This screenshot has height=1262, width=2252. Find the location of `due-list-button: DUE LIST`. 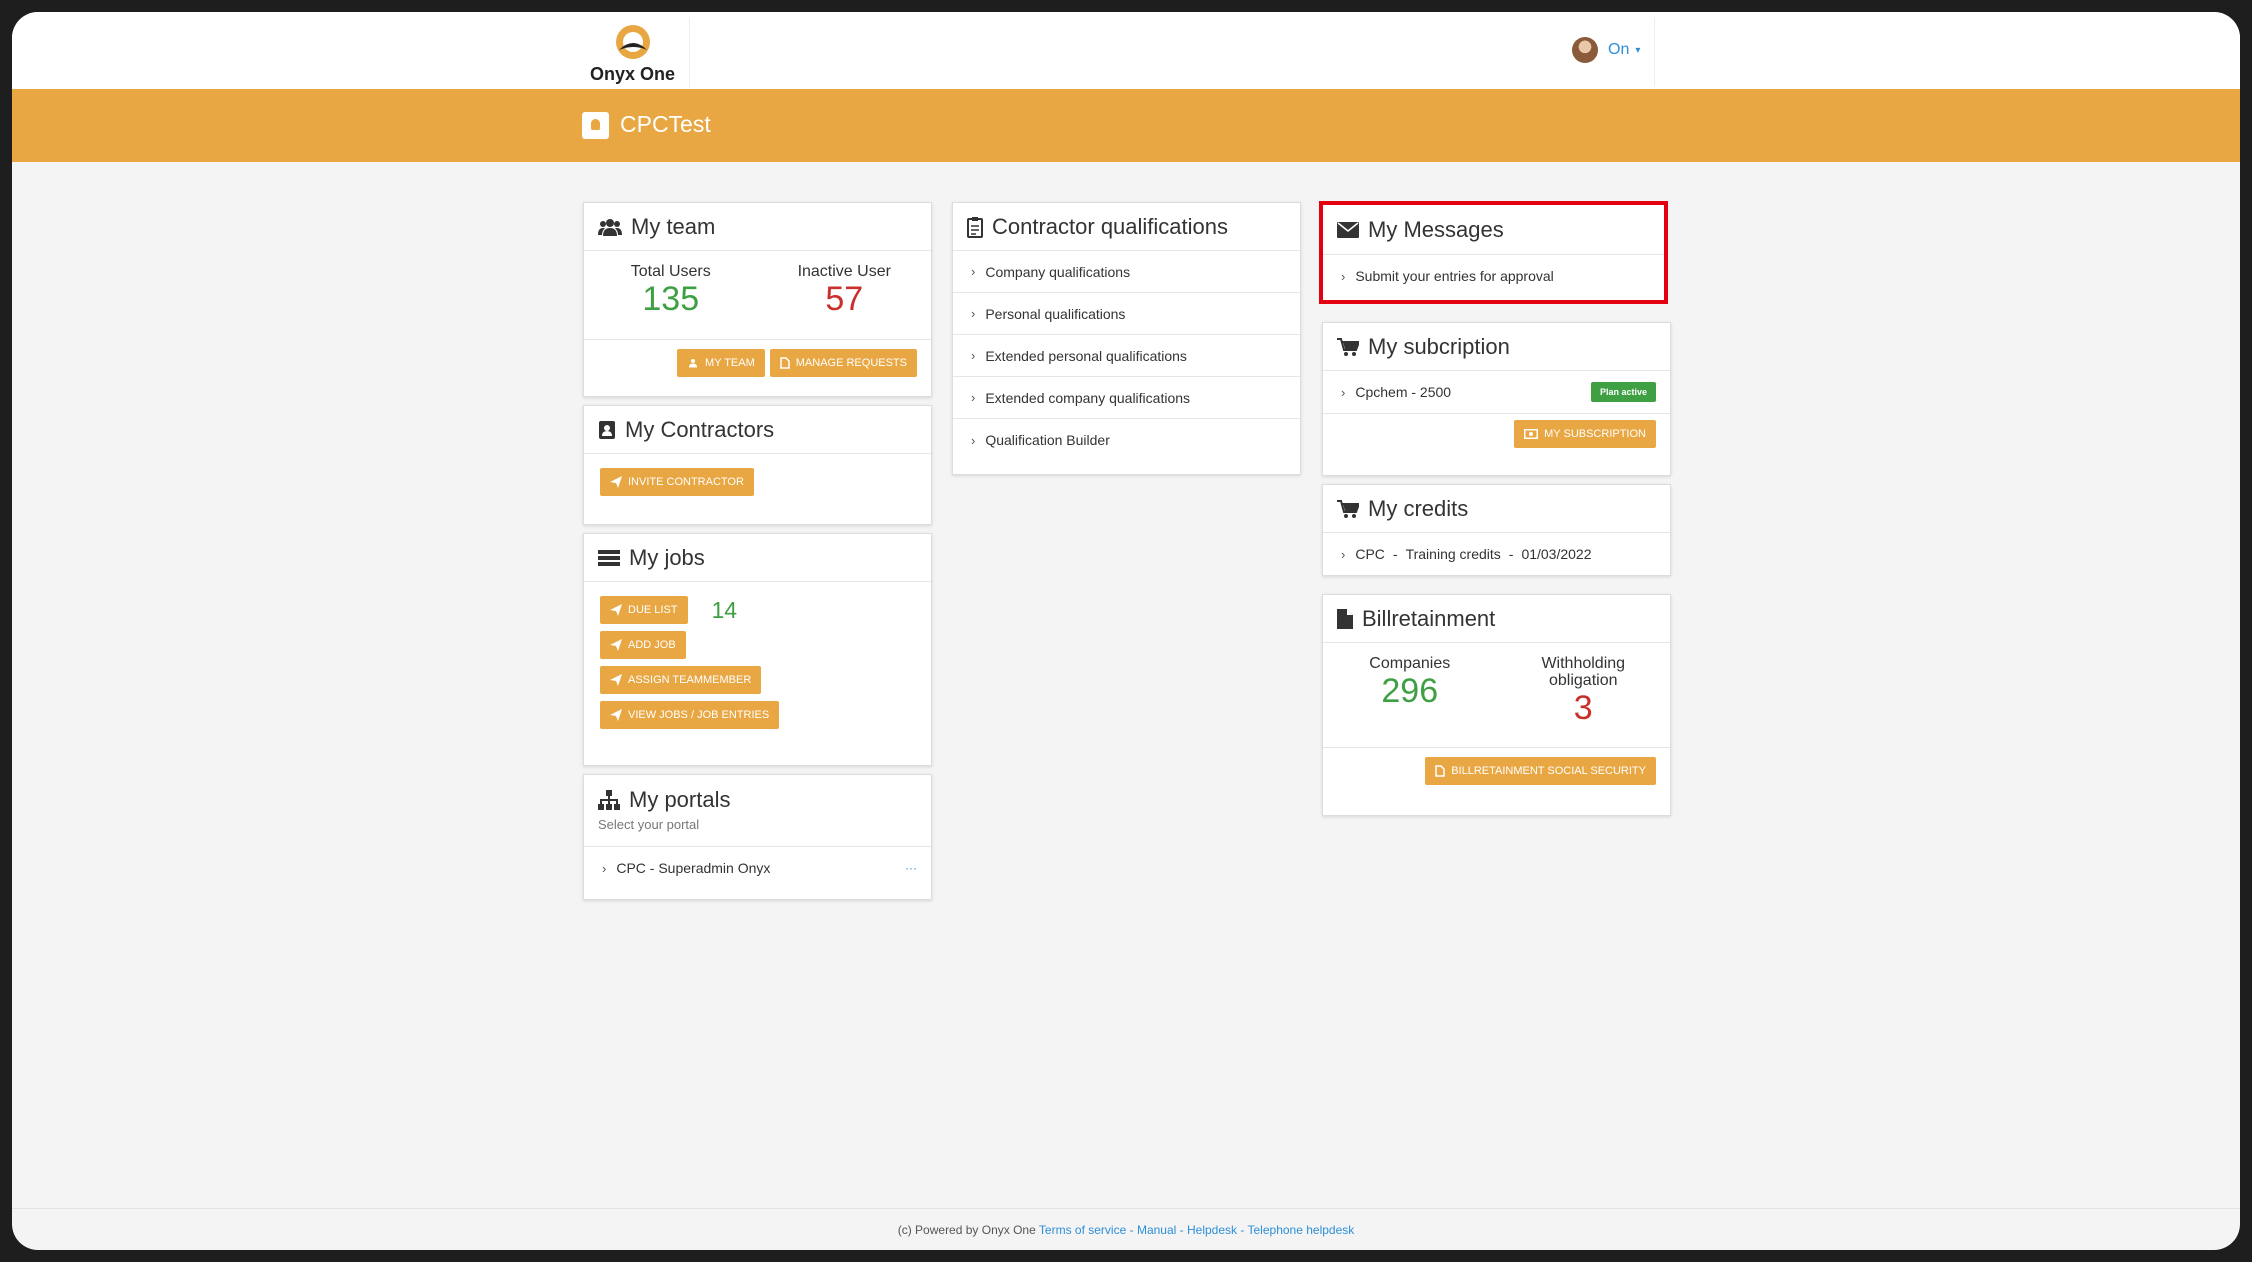

due-list-button: DUE LIST is located at coordinates (644, 610).